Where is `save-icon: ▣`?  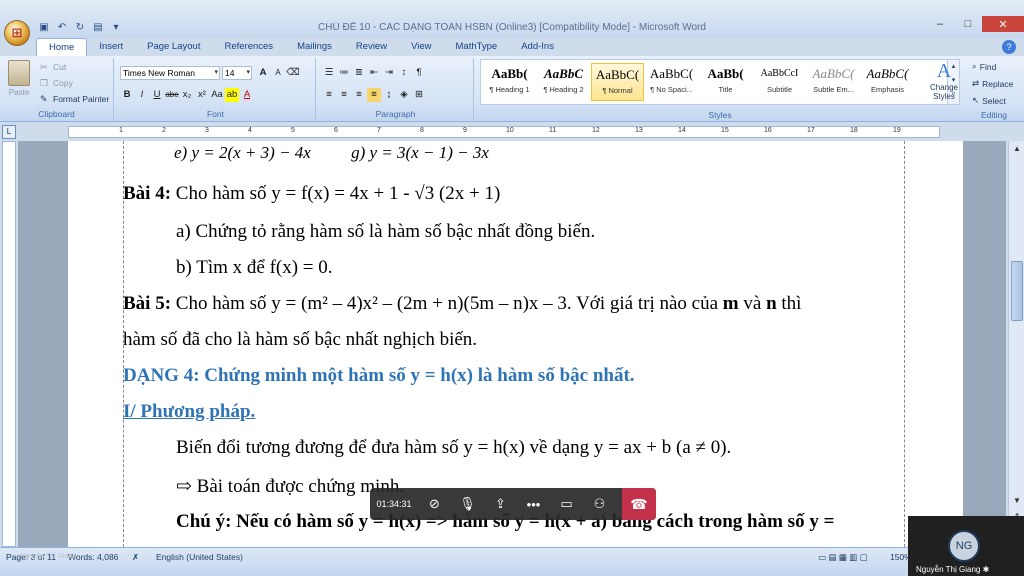 save-icon: ▣ is located at coordinates (44, 27).